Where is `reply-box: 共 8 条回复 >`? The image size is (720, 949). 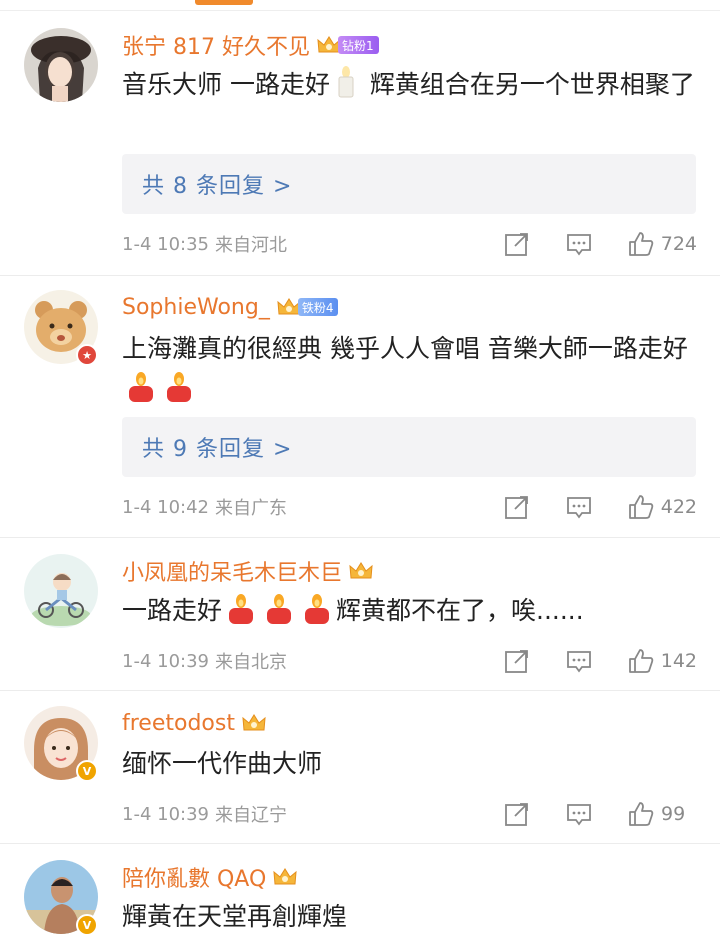
reply-box: 共 8 条回复 > is located at coordinates (409, 184).